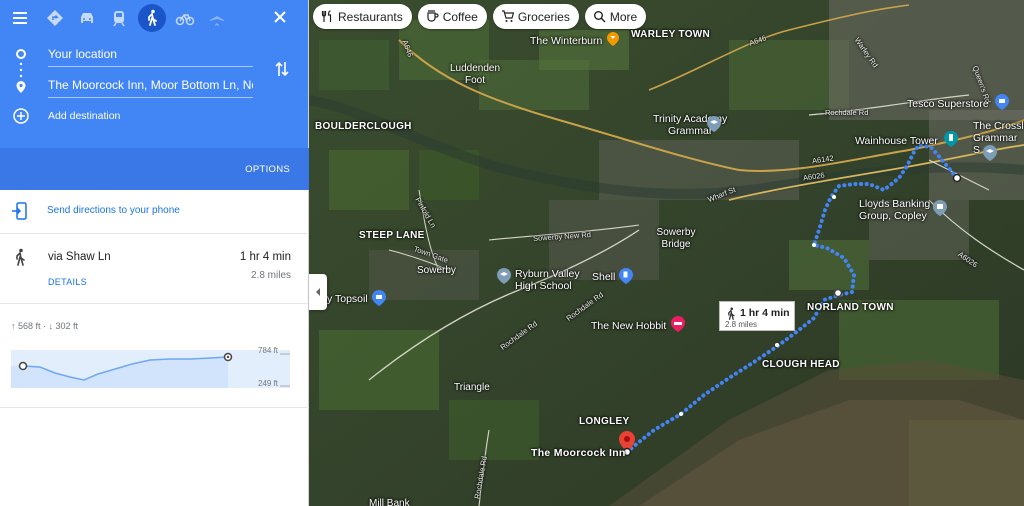  Describe the element at coordinates (370, 16) in the screenshot. I see `chip-label: Restaurants` at that location.